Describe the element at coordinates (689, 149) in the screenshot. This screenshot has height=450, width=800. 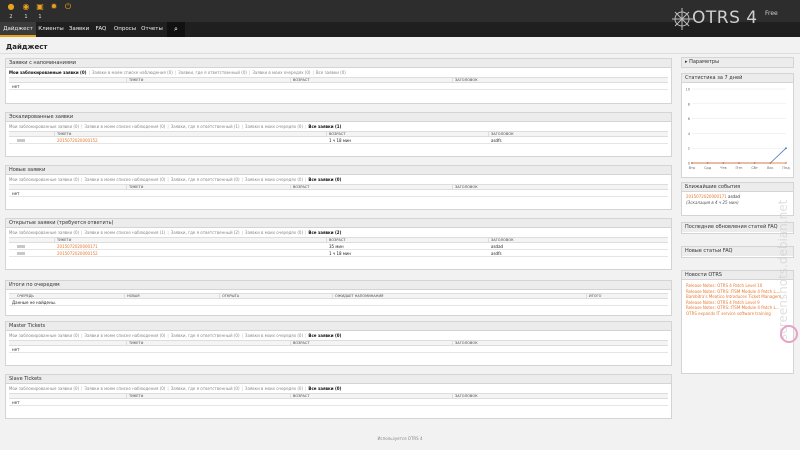
I see `y-tick-label: 2` at that location.